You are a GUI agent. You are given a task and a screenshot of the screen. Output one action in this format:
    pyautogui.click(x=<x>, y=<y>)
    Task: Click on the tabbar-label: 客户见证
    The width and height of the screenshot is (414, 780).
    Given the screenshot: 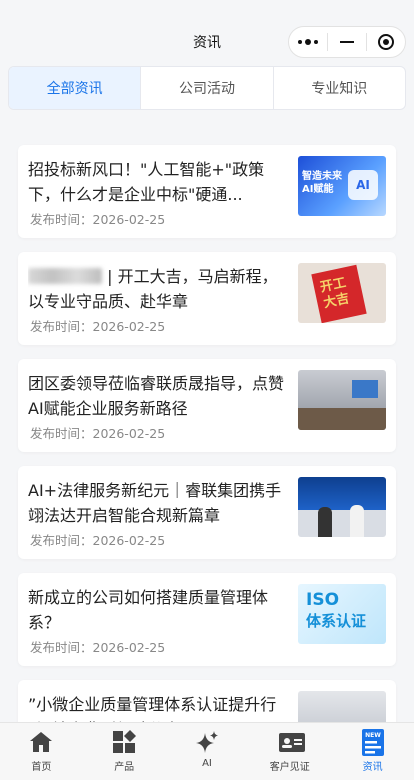 What is the action you would take?
    pyautogui.click(x=289, y=767)
    